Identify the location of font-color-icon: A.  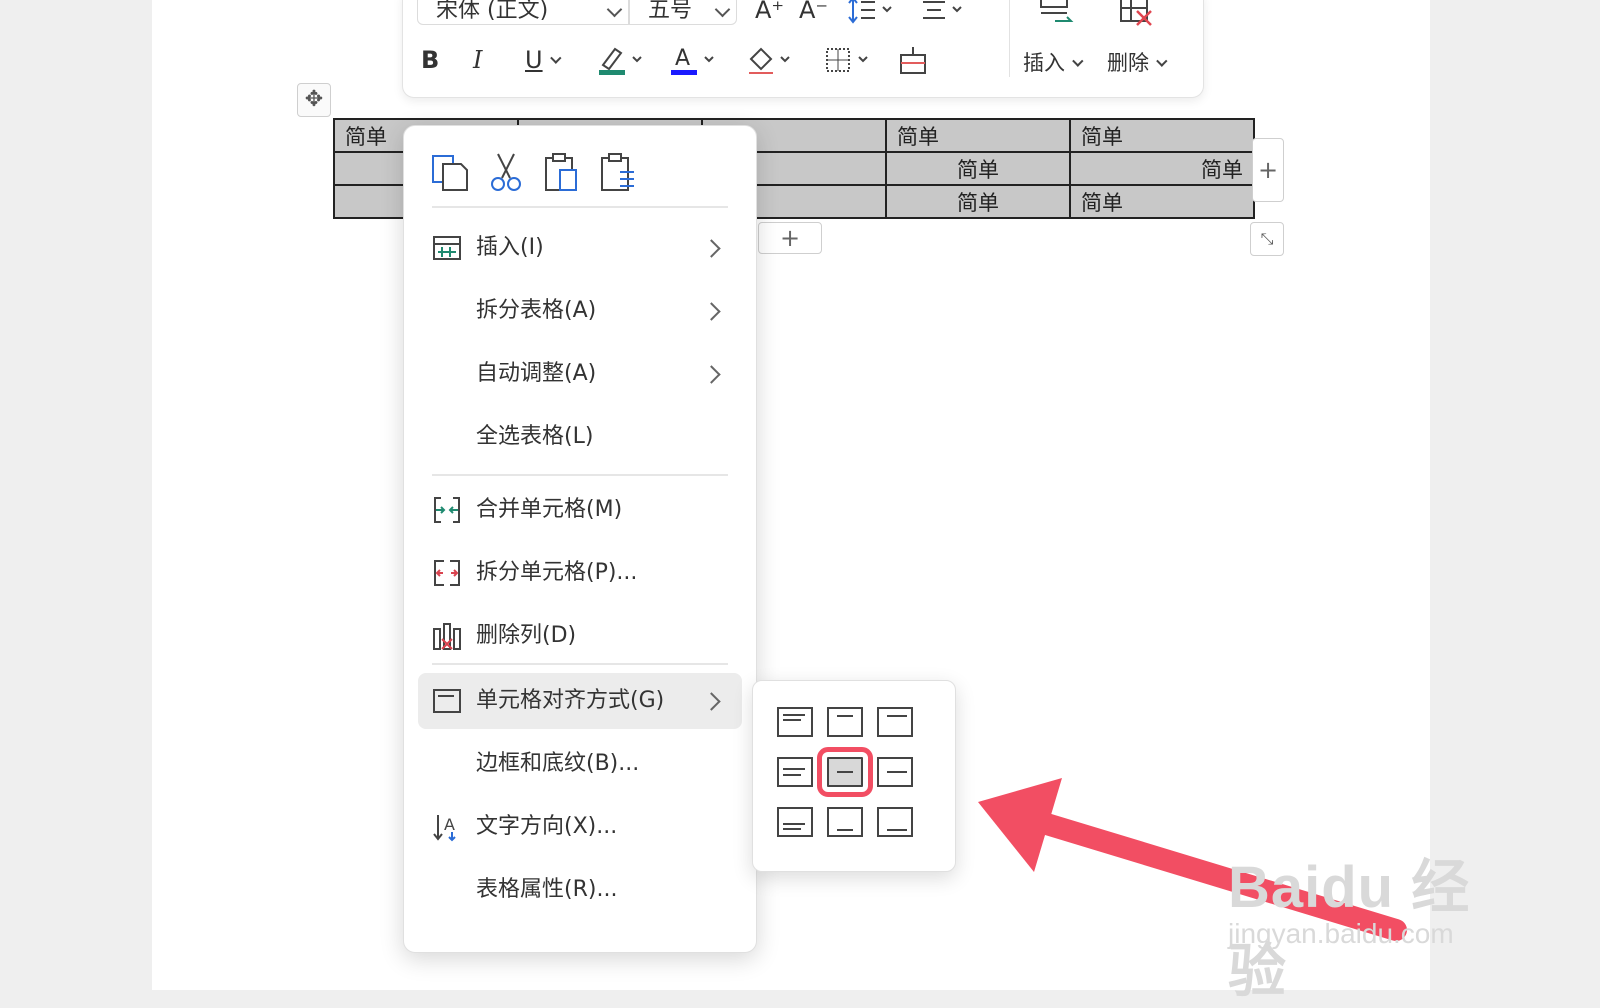
(692, 60).